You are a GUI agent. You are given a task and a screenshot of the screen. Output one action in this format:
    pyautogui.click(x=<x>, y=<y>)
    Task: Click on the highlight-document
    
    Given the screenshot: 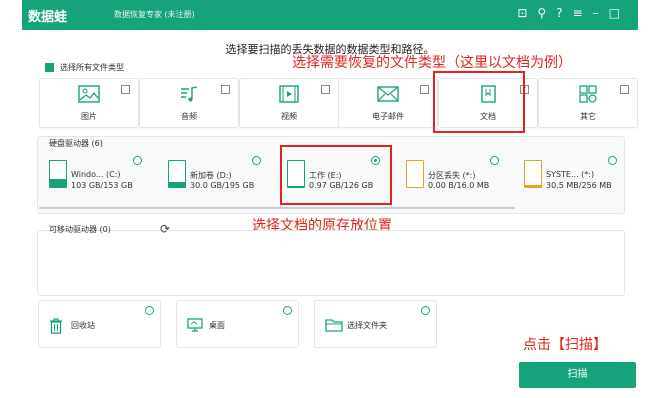 What is the action you would take?
    pyautogui.click(x=479, y=102)
    